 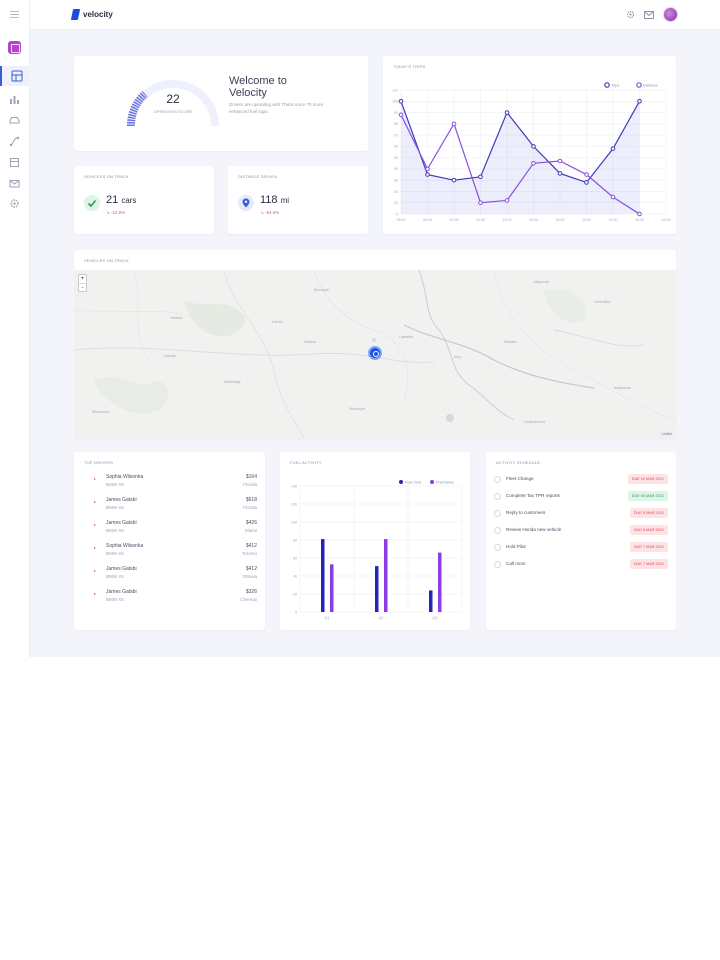 What do you see at coordinates (298, 200) in the screenshot?
I see `stat-card-distance: Distance Driven 118 mi ↘ -64.5%` at bounding box center [298, 200].